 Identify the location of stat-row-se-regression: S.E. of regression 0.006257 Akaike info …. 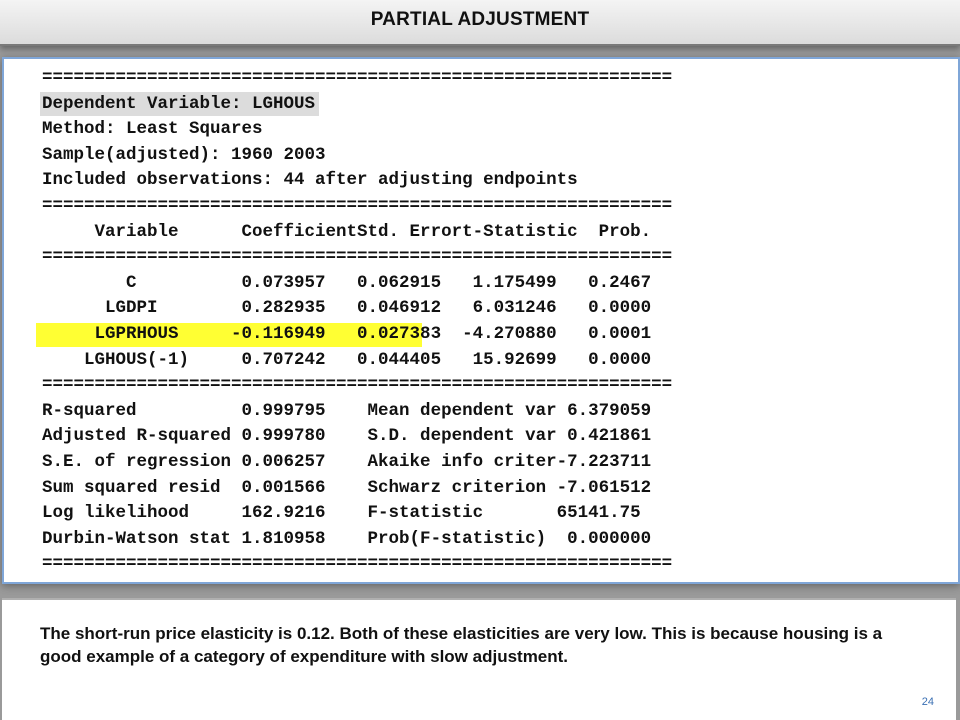
(347, 461).